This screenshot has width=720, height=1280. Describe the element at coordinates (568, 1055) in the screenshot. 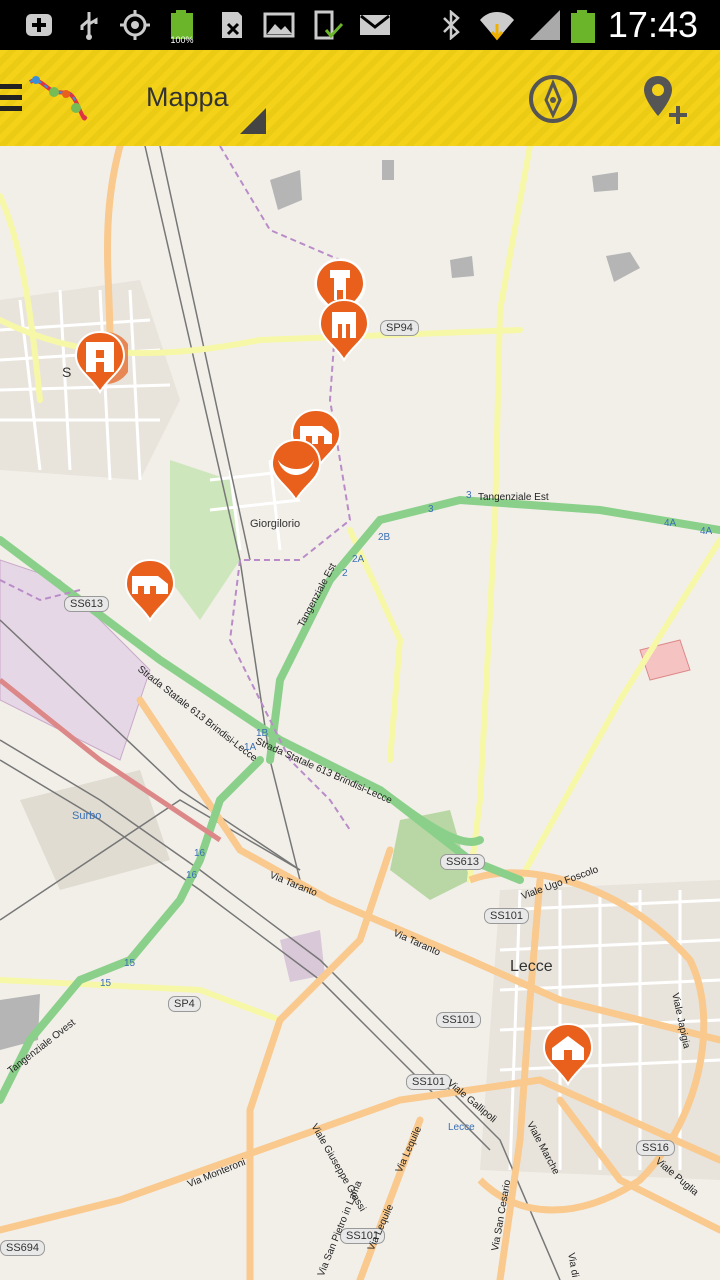

I see `house-poi` at that location.